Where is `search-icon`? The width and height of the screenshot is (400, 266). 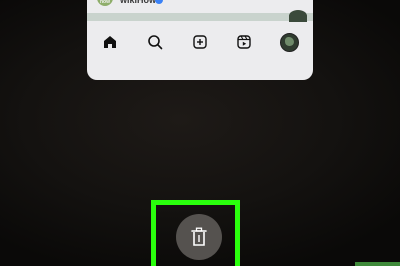
search-icon is located at coordinates (155, 42).